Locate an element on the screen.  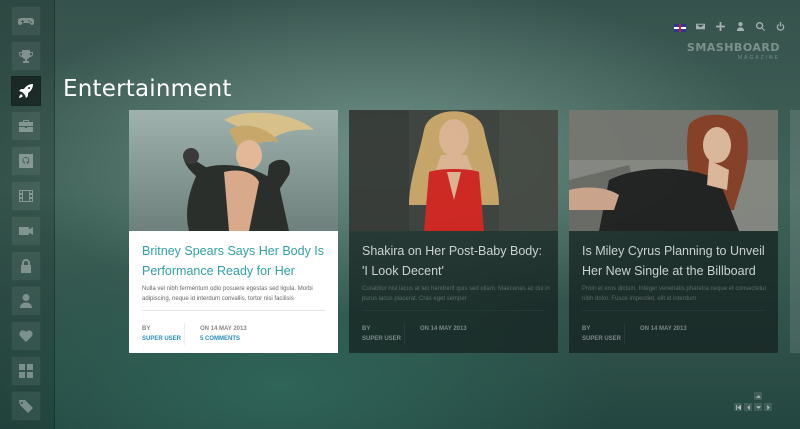
chevron-right-icon is located at coordinates (768, 407).